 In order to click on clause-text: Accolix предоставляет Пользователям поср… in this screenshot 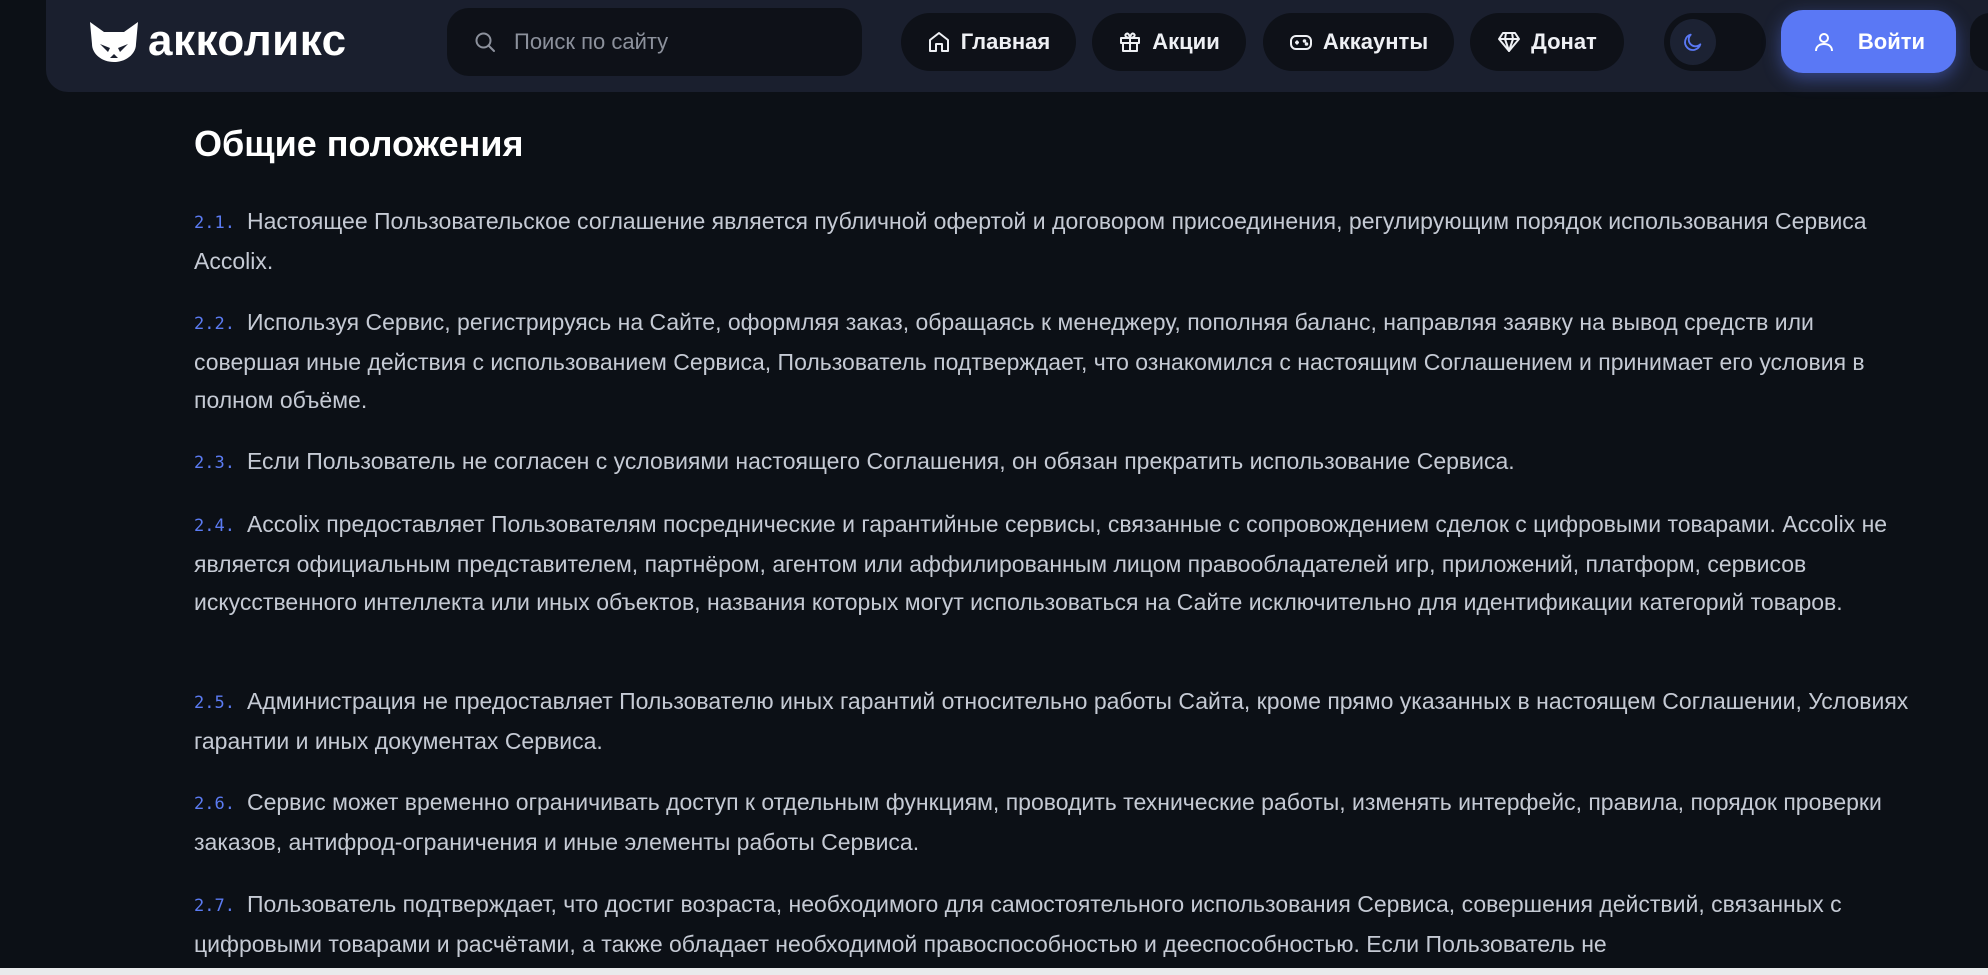, I will do `click(1041, 563)`.